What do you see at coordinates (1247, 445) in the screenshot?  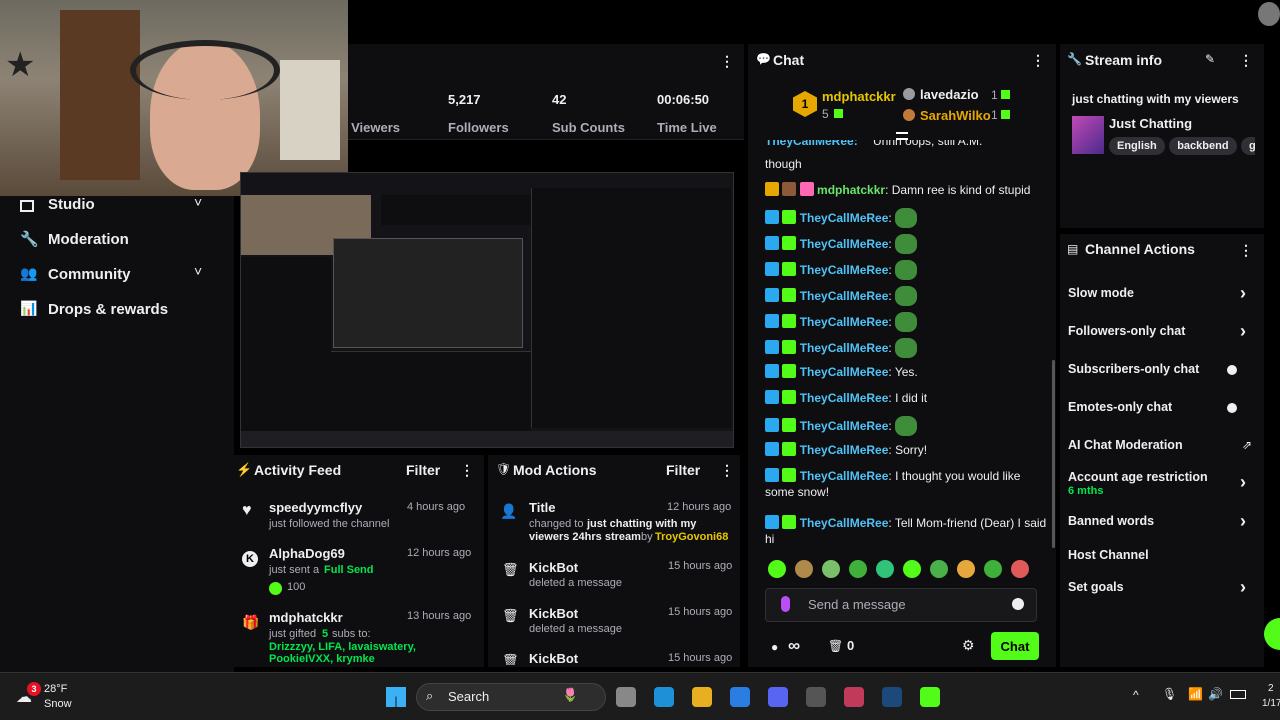 I see `external-link-icon: ⇗` at bounding box center [1247, 445].